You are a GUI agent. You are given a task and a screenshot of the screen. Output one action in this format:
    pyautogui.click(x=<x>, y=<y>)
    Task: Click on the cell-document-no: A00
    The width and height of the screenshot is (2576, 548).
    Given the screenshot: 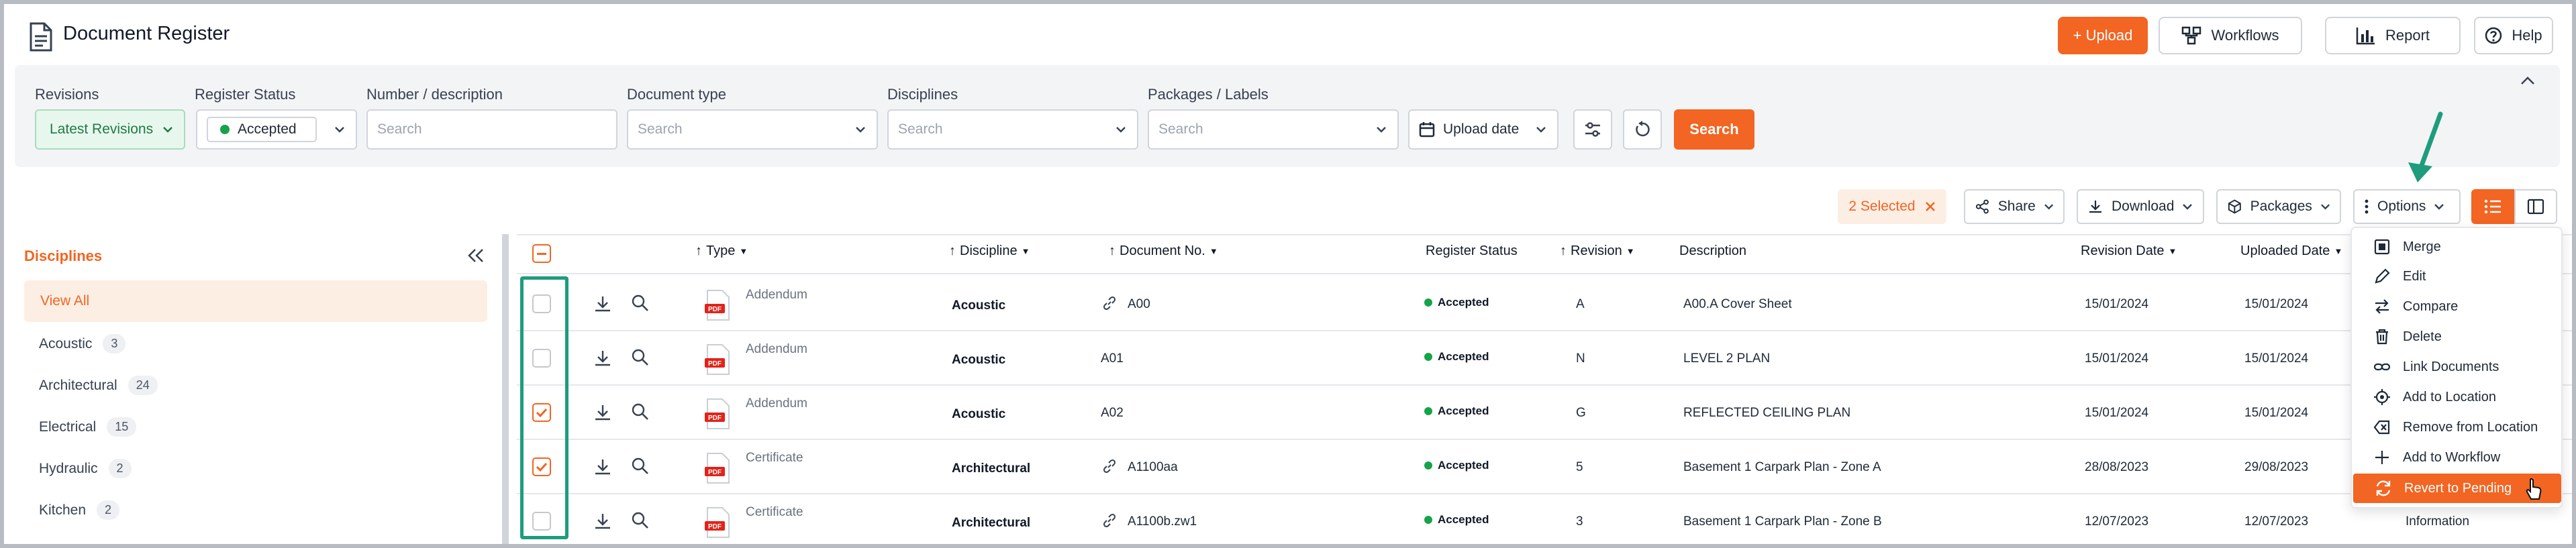 What is the action you would take?
    pyautogui.click(x=1139, y=304)
    